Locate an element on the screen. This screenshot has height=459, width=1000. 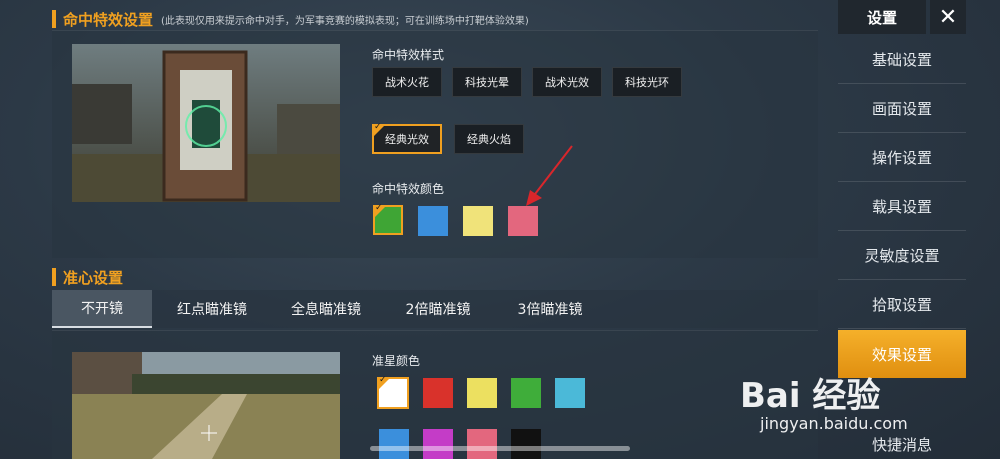
horizontal-scroll-indicator is located at coordinates (500, 448).